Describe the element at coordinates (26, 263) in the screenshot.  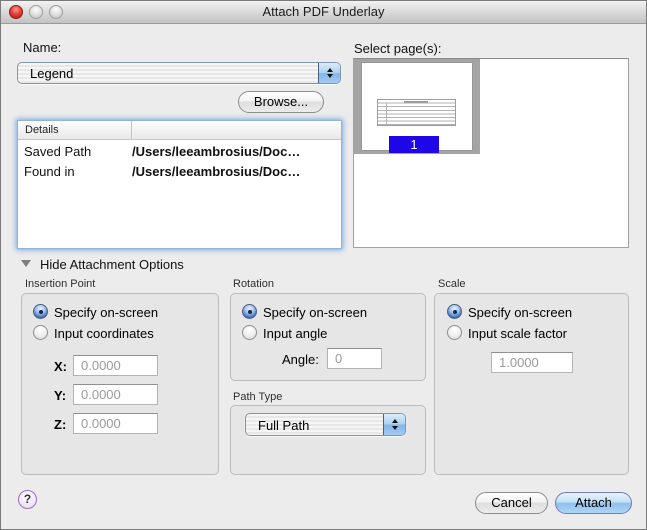
I see `disclosure-triangle-icon` at that location.